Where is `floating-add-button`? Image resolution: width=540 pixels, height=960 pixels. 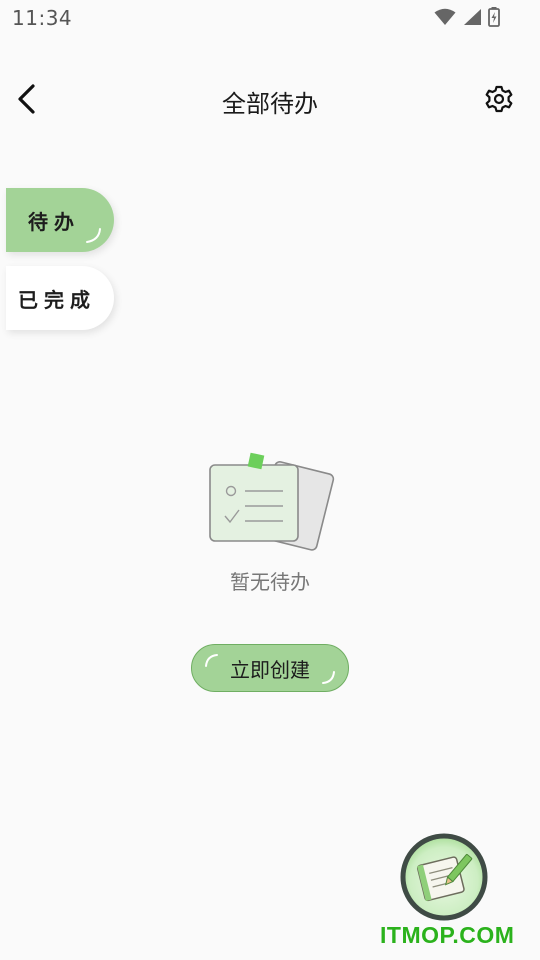 floating-add-button is located at coordinates (444, 877).